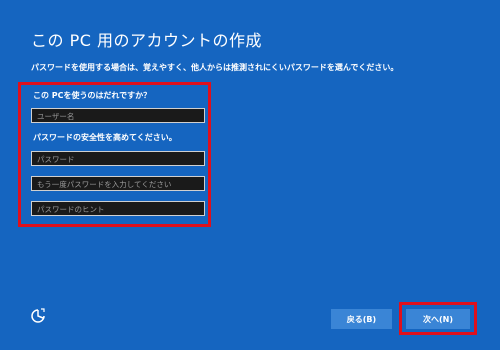 The image size is (500, 350). What do you see at coordinates (38, 316) in the screenshot?
I see `ease-of-access-icon` at bounding box center [38, 316].